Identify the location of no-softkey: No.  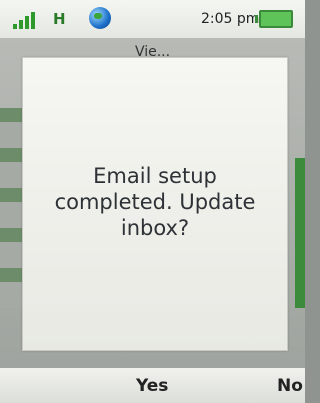
(290, 386).